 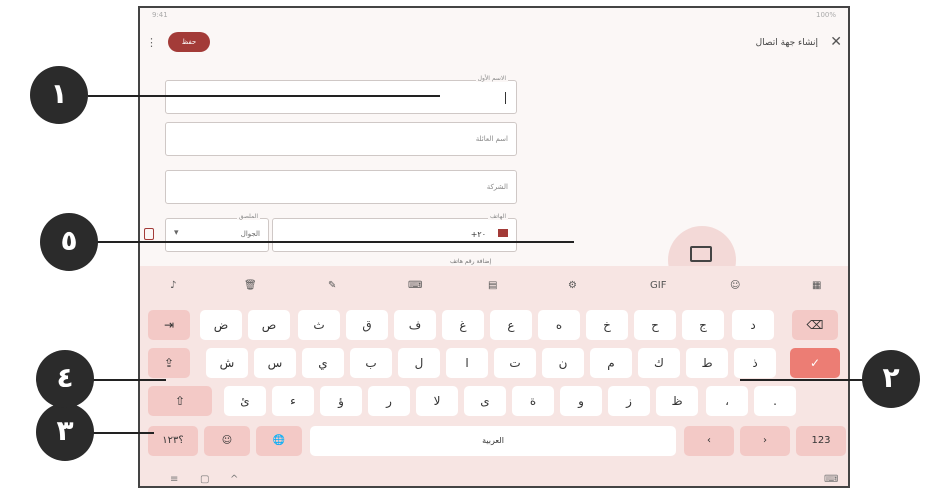 What do you see at coordinates (572, 285) in the screenshot?
I see `toolbar-item-icon: ⚙` at bounding box center [572, 285].